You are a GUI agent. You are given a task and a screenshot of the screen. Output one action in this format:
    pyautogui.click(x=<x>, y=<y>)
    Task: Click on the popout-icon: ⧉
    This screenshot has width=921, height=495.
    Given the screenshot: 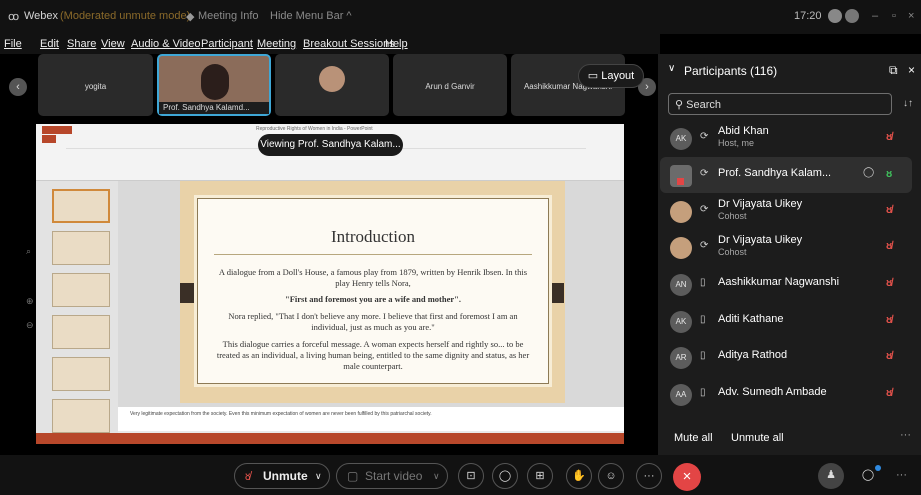 What is the action you would take?
    pyautogui.click(x=893, y=70)
    